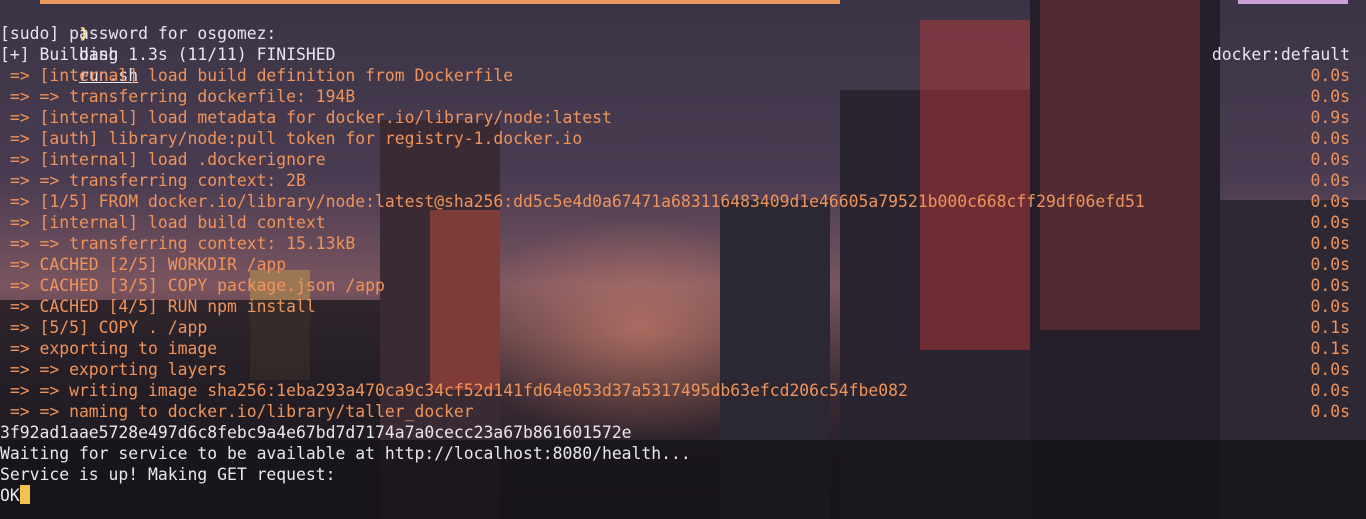  What do you see at coordinates (683, 159) in the screenshot?
I see `output-line: => [internal] load .dockerignore 0.0s` at bounding box center [683, 159].